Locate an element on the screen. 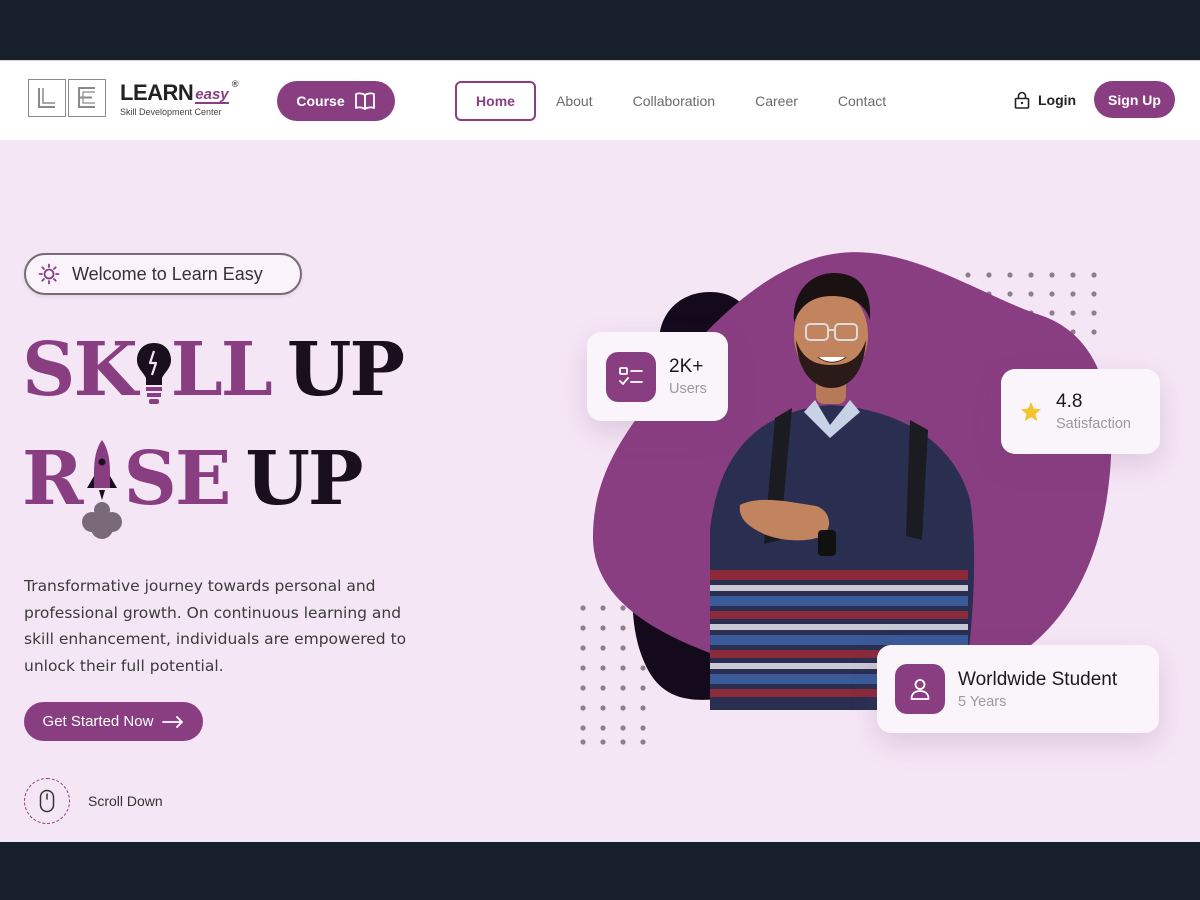 The image size is (1200, 900). headline-up-1: UP is located at coordinates (345, 370).